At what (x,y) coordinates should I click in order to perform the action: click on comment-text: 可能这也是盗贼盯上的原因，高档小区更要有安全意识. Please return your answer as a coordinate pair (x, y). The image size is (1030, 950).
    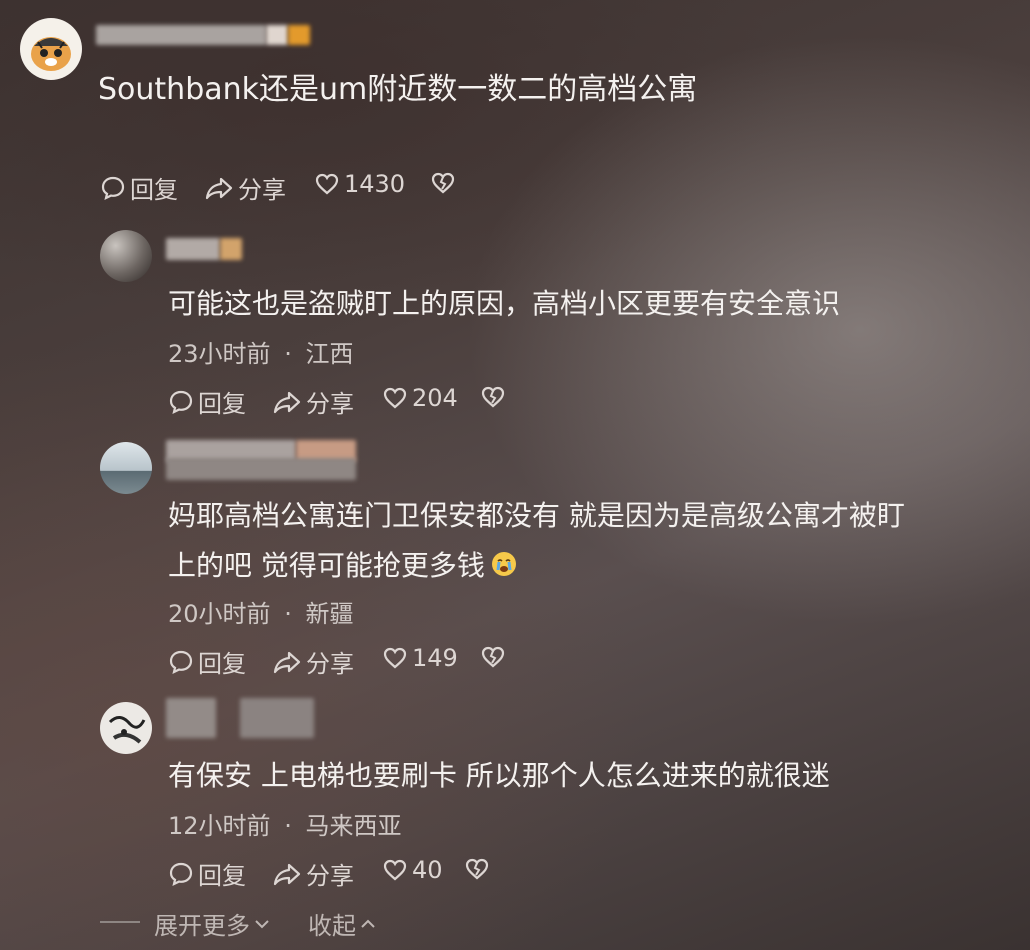
    Looking at the image, I should click on (504, 303).